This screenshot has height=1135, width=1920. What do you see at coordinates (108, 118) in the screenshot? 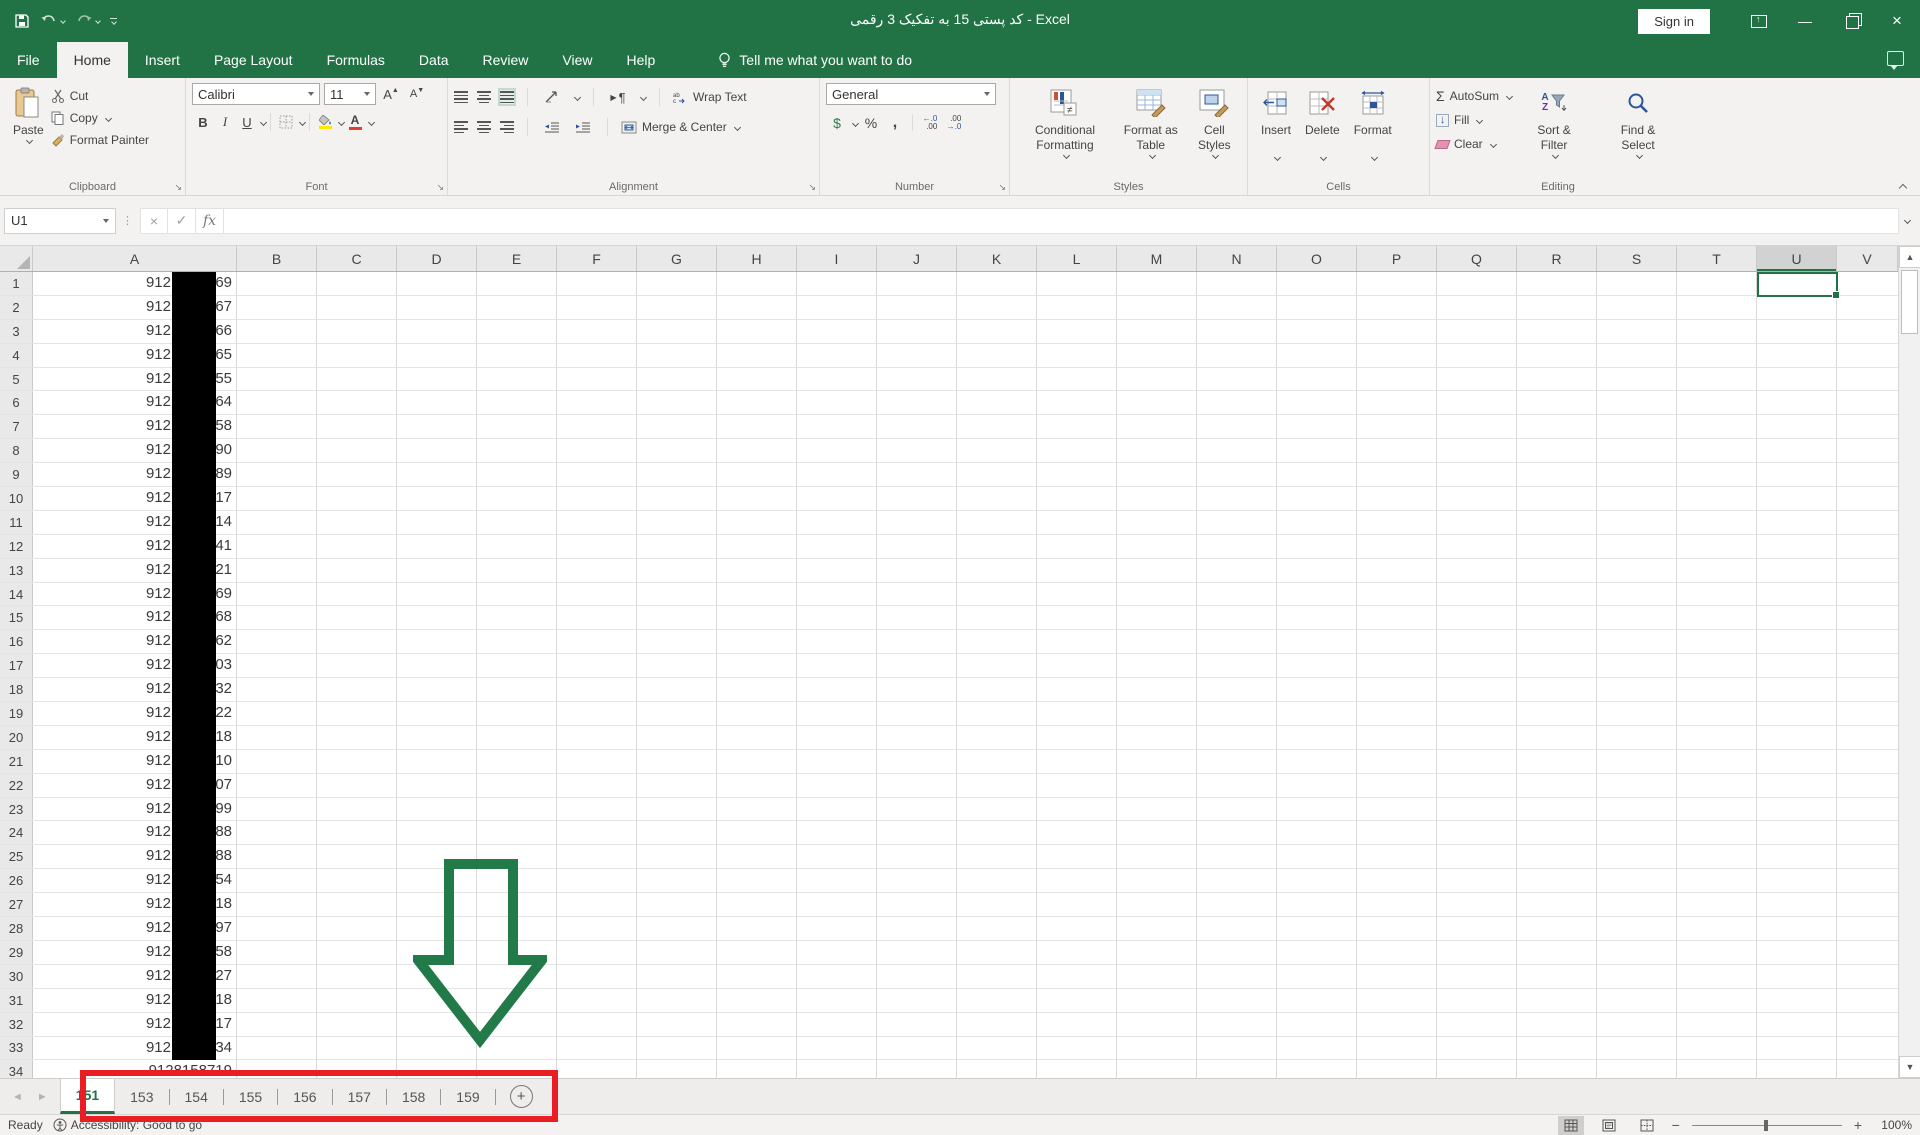
I see `copy-dropdown-icon` at bounding box center [108, 118].